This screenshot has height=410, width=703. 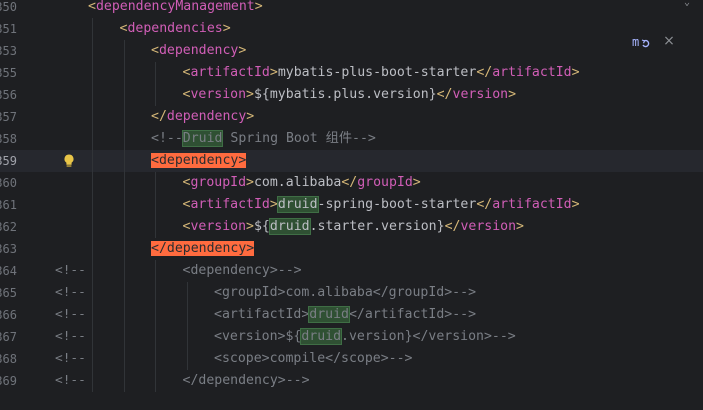 What do you see at coordinates (8, 139) in the screenshot?
I see `line-number: 358` at bounding box center [8, 139].